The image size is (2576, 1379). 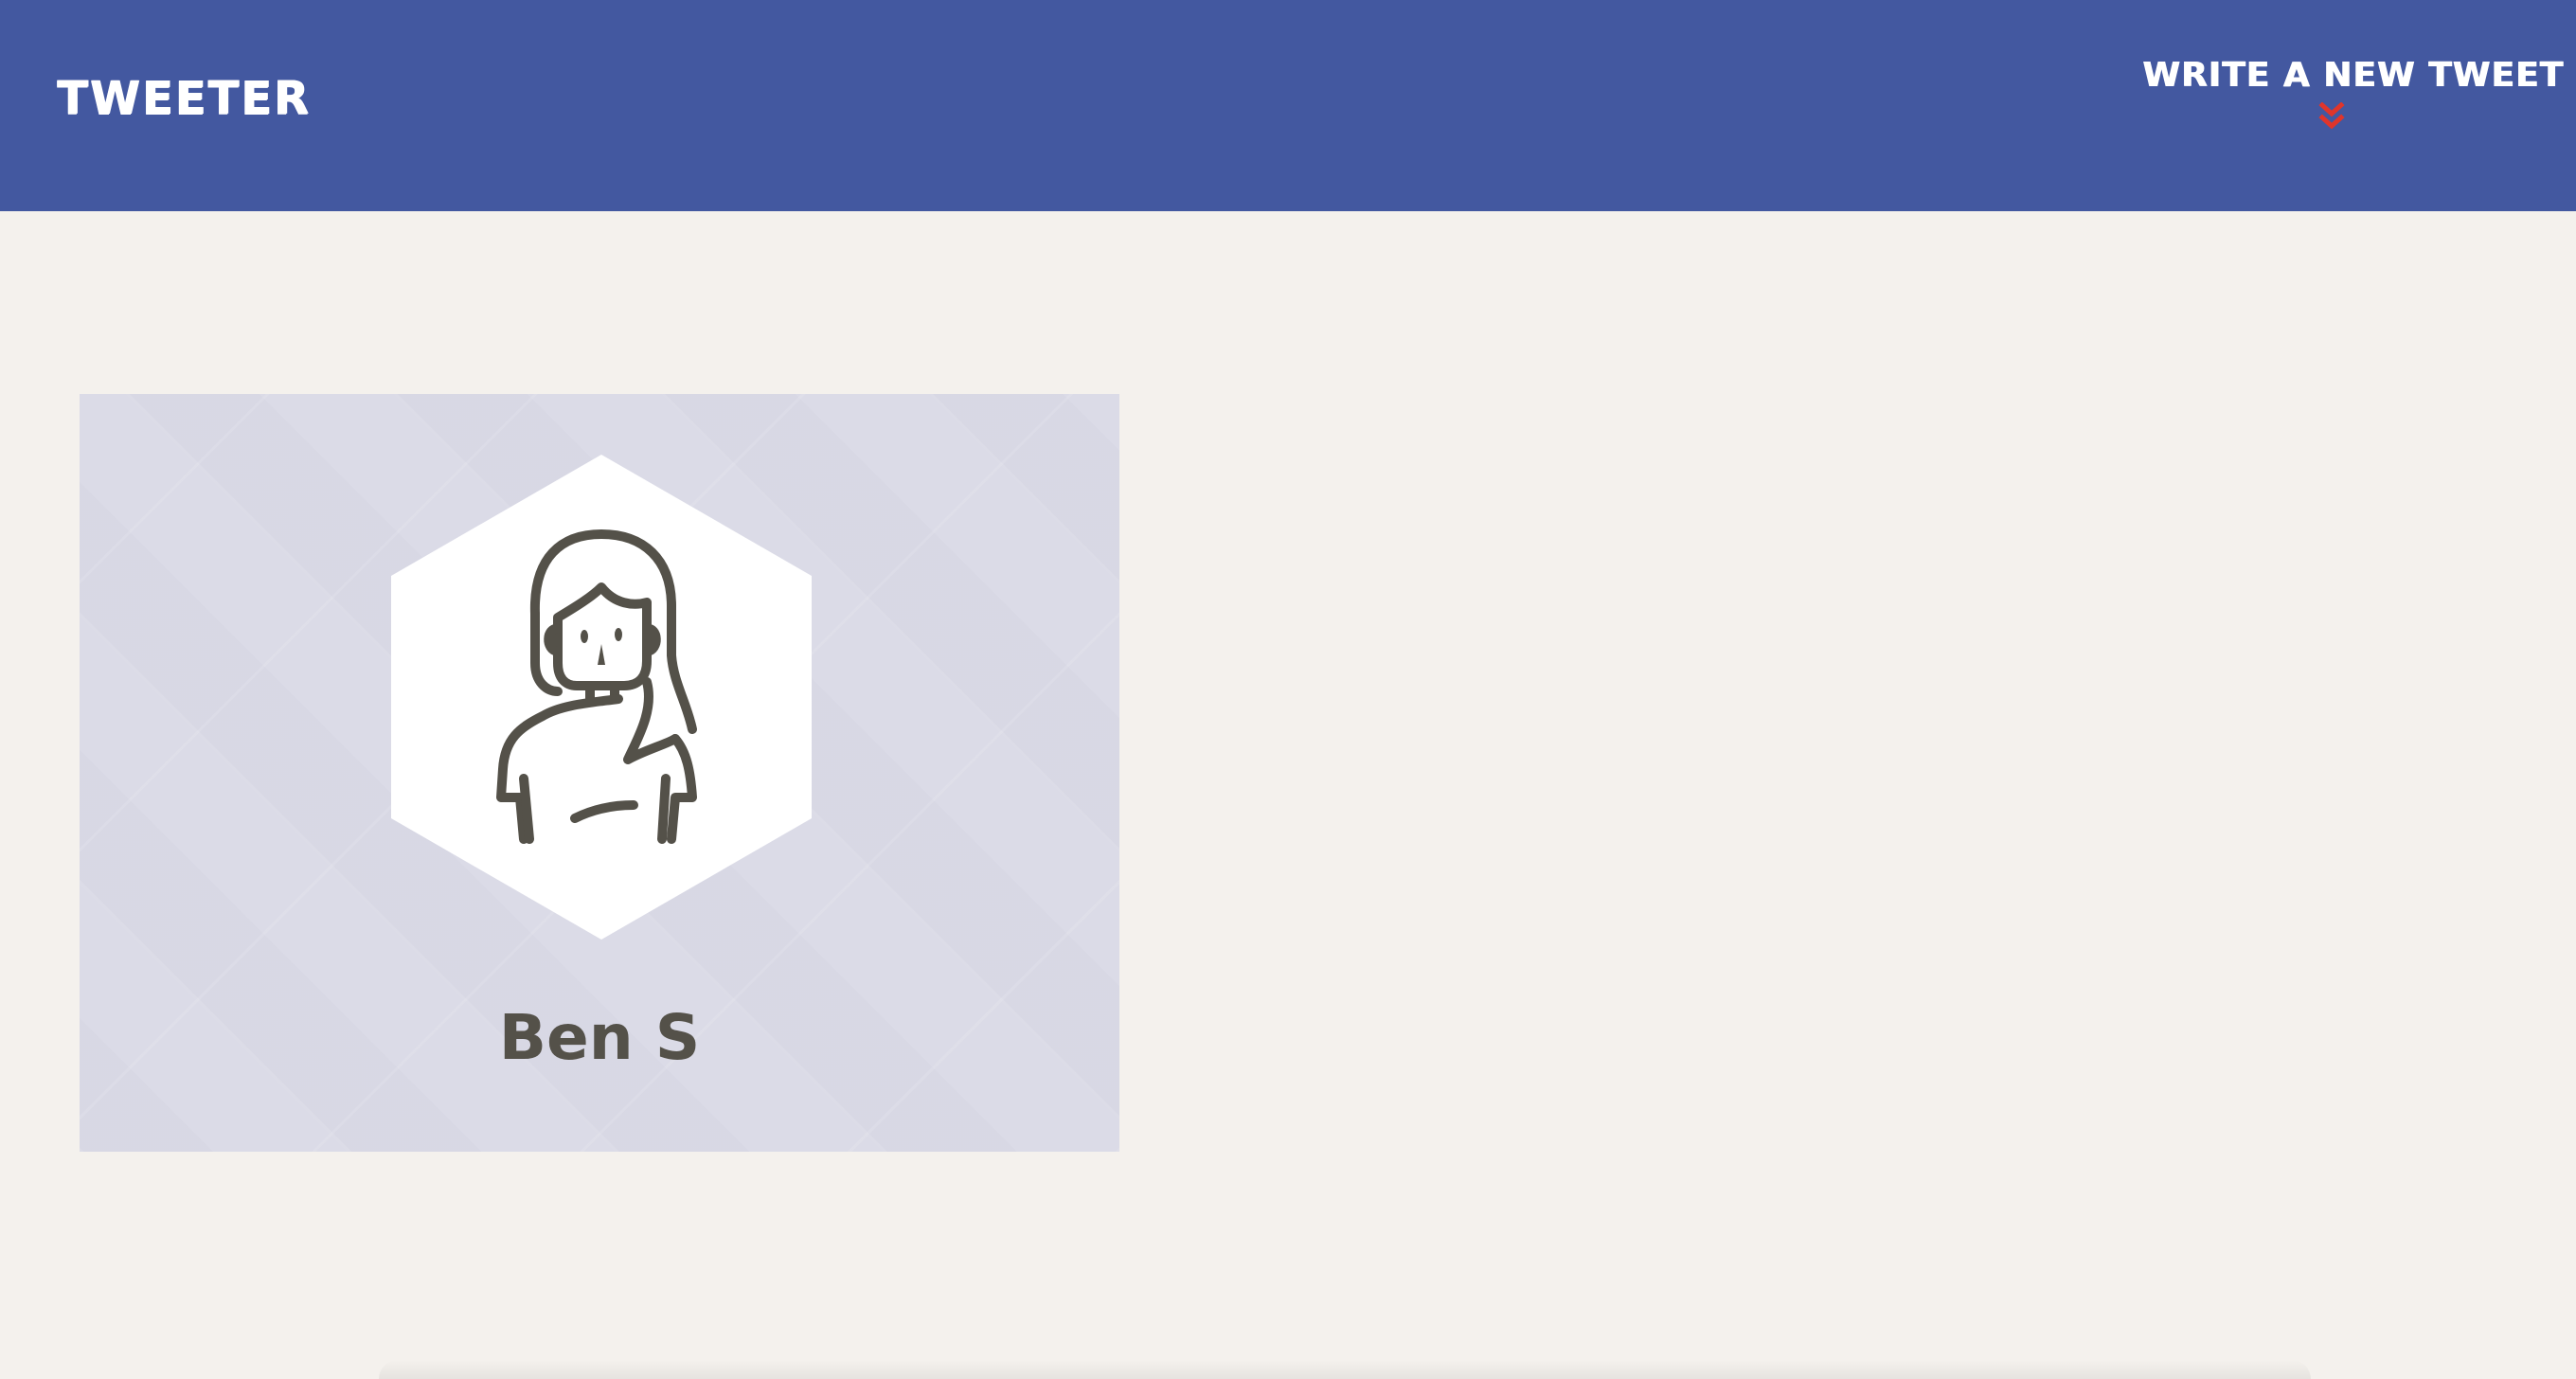 What do you see at coordinates (184, 98) in the screenshot?
I see `brand-logo: tweeter` at bounding box center [184, 98].